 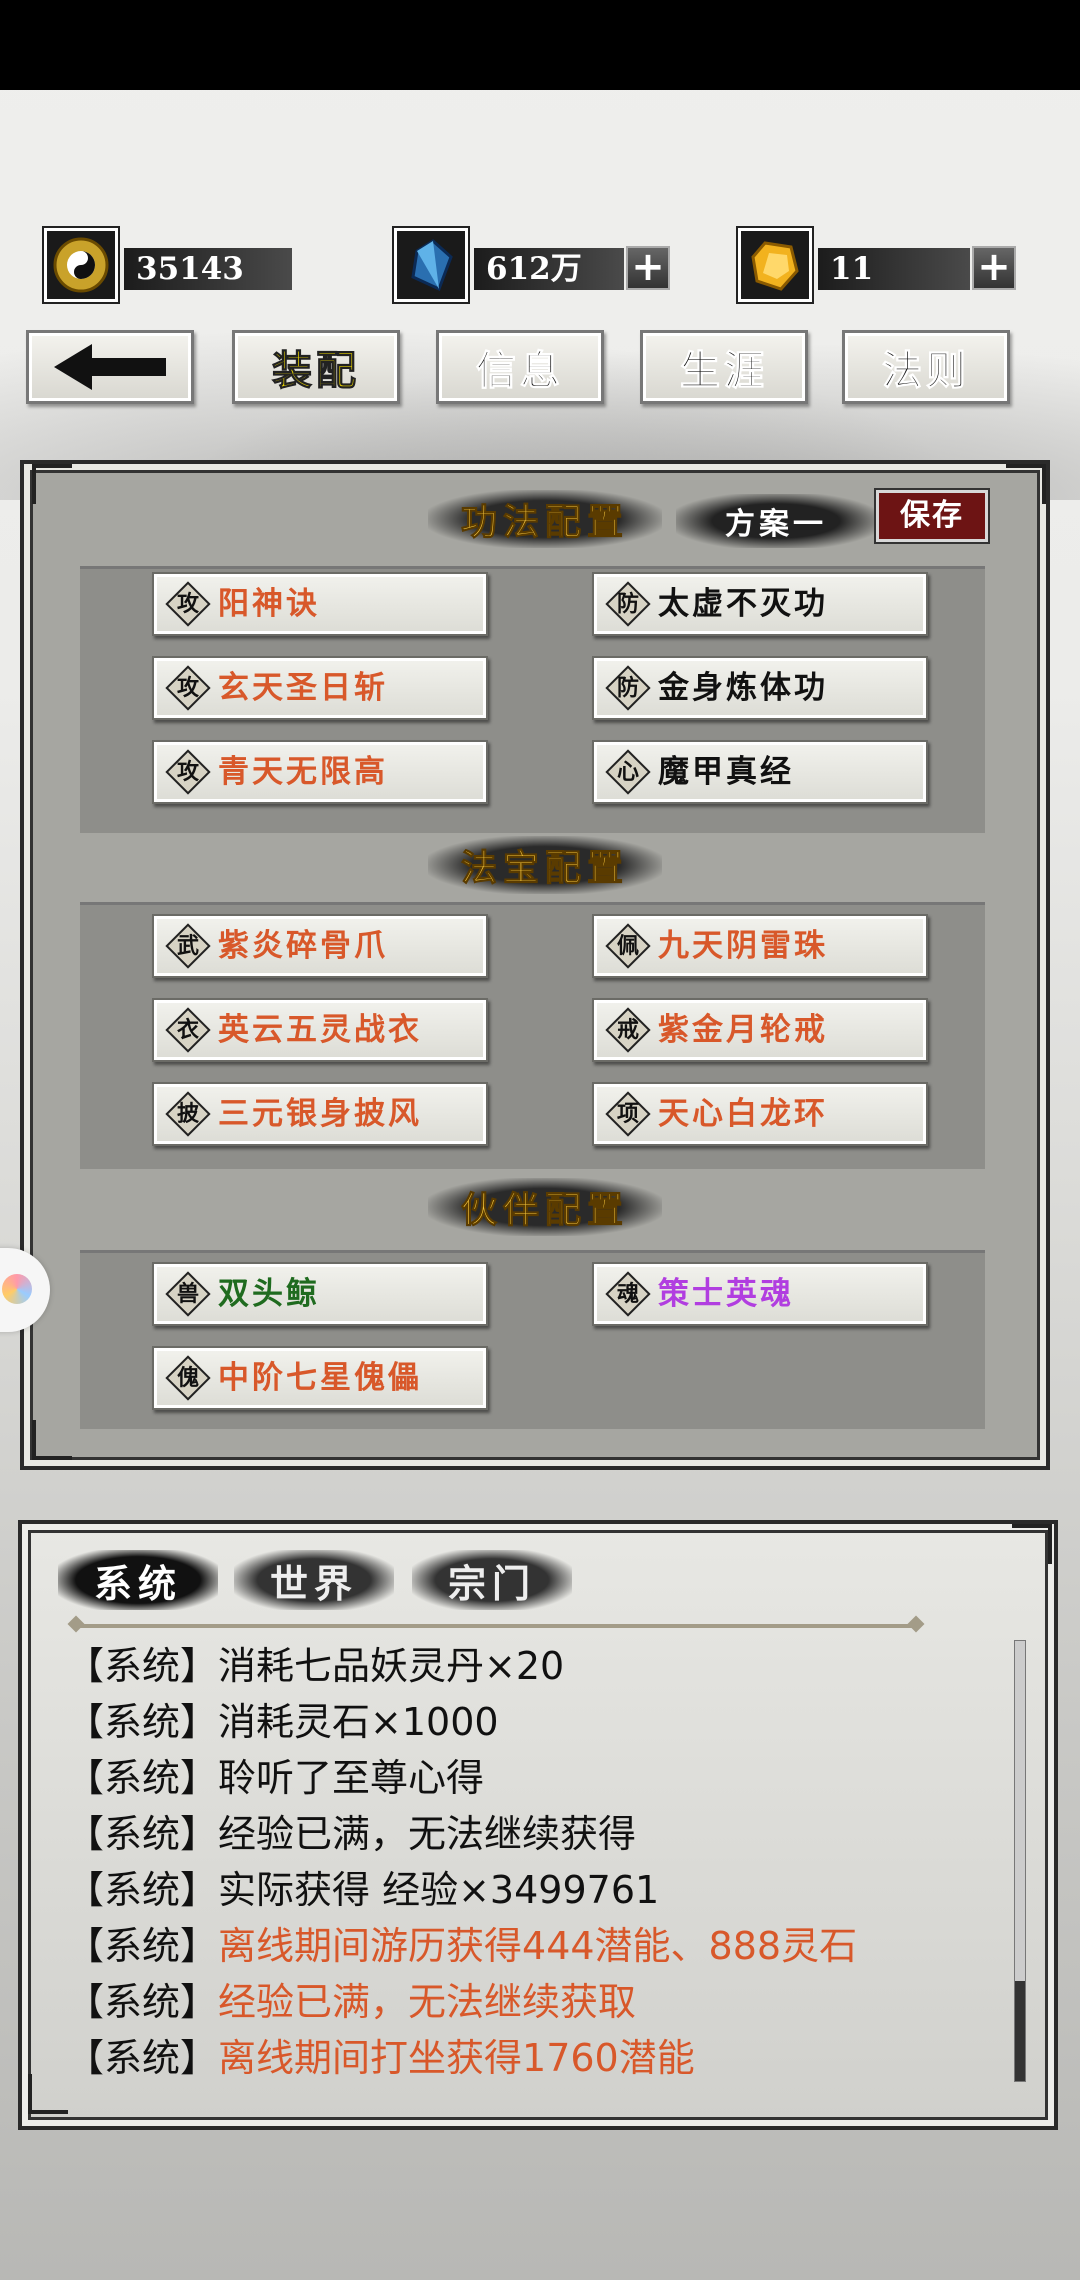 I want to click on taiji-currency: 35143, so click(x=169, y=265).